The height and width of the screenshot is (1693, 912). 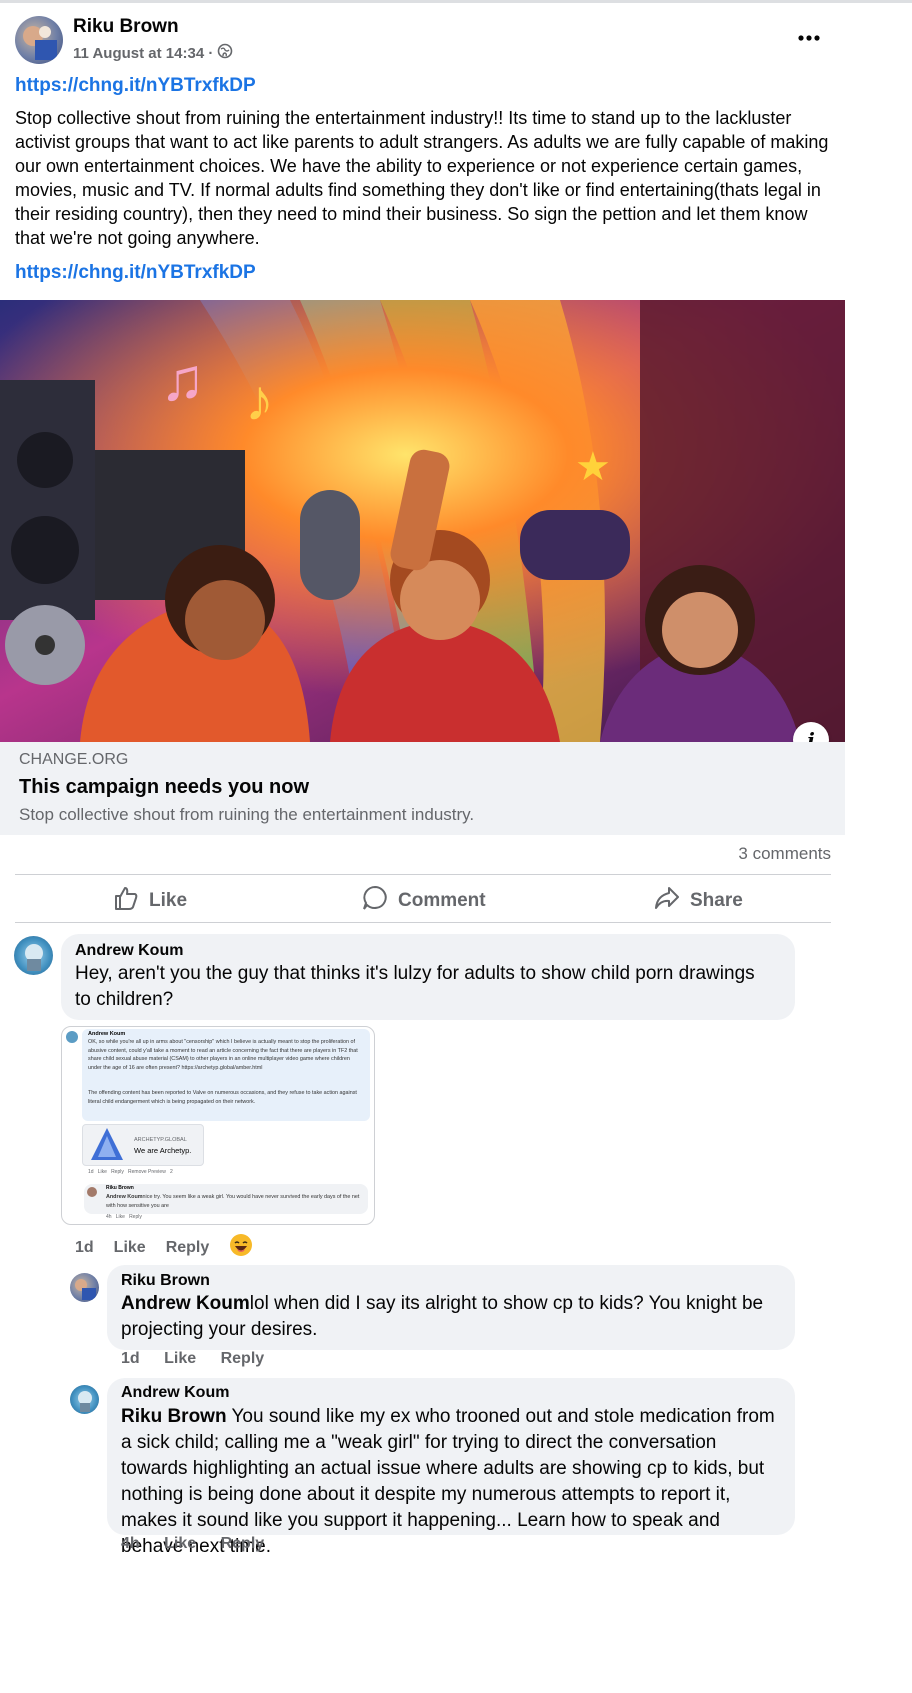 What do you see at coordinates (810, 38) in the screenshot?
I see `more-options-icon` at bounding box center [810, 38].